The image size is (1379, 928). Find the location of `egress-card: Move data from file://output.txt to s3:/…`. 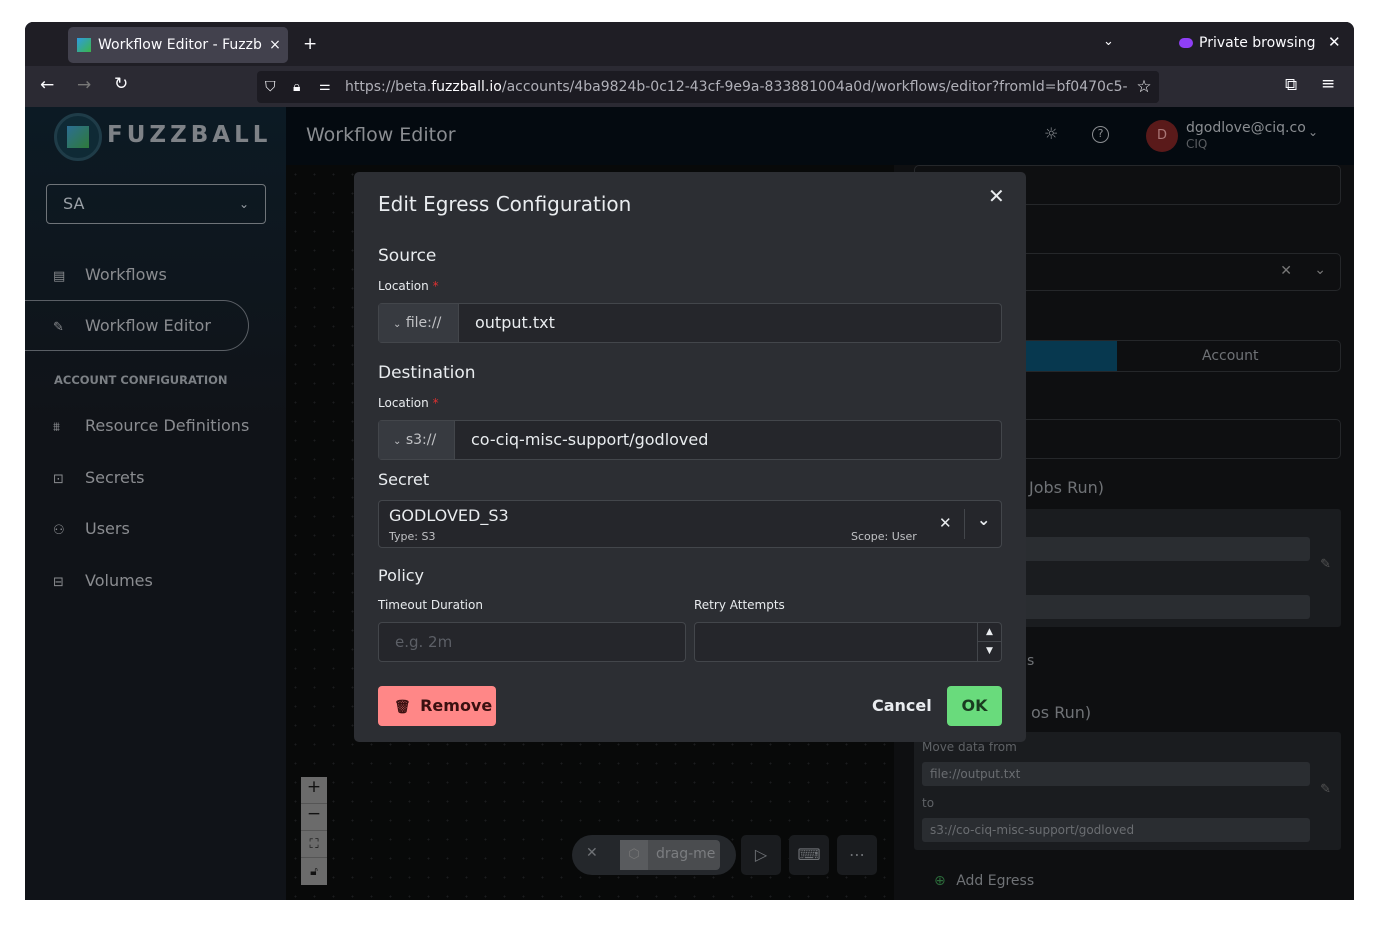

egress-card: Move data from file://output.txt to s3:/… is located at coordinates (1127, 791).